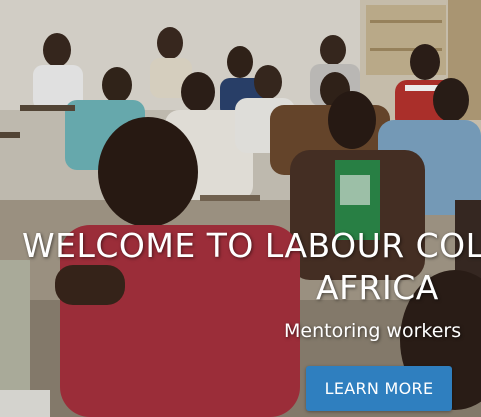 The height and width of the screenshot is (417, 481). I want to click on hero-subtitle: Mentoring workers, so click(373, 331).